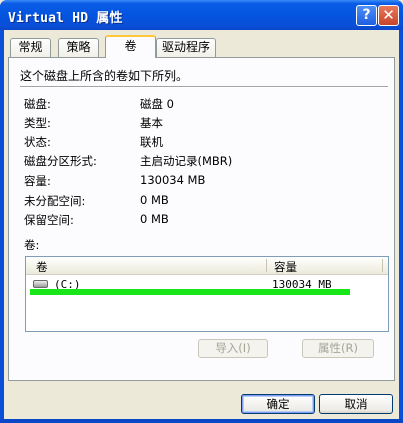  What do you see at coordinates (204, 87) in the screenshot?
I see `separator` at bounding box center [204, 87].